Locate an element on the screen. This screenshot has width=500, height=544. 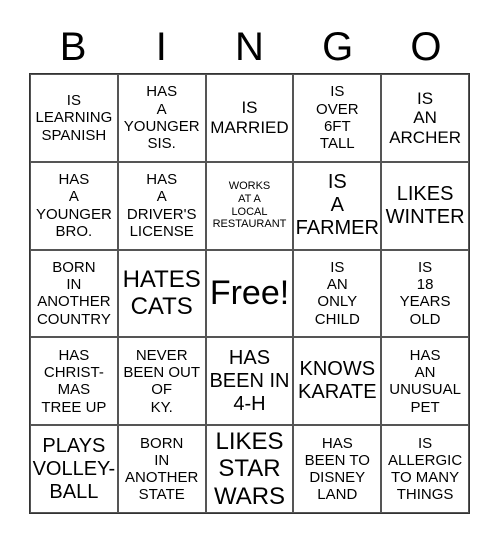
bingo-cell: HATES CATS is located at coordinates (161, 293).